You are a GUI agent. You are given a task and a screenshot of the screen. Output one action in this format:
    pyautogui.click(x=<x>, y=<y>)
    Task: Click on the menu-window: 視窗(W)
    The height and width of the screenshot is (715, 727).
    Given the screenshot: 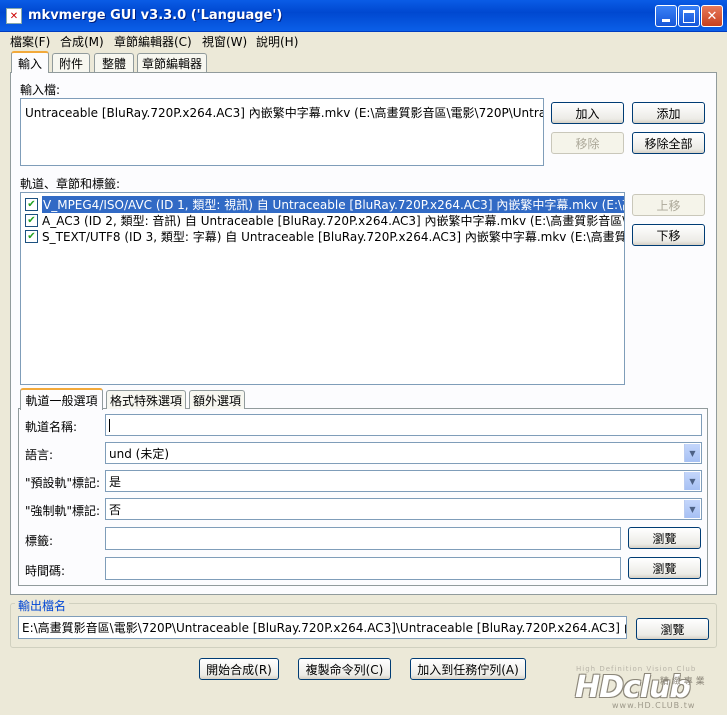 What is the action you would take?
    pyautogui.click(x=224, y=41)
    